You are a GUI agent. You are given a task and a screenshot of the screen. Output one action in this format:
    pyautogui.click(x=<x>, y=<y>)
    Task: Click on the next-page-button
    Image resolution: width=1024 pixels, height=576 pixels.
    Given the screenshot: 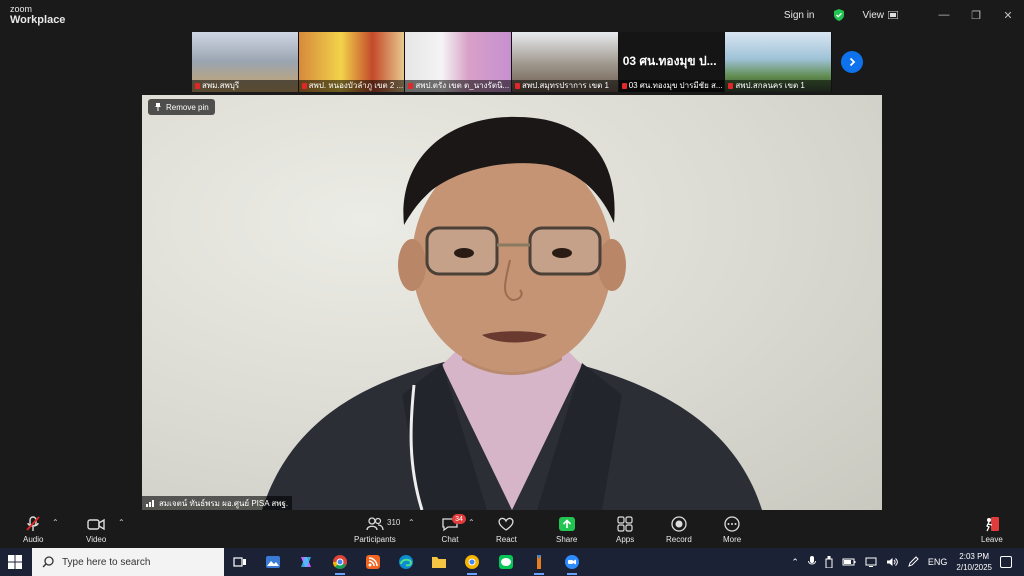 What is the action you would take?
    pyautogui.click(x=852, y=62)
    